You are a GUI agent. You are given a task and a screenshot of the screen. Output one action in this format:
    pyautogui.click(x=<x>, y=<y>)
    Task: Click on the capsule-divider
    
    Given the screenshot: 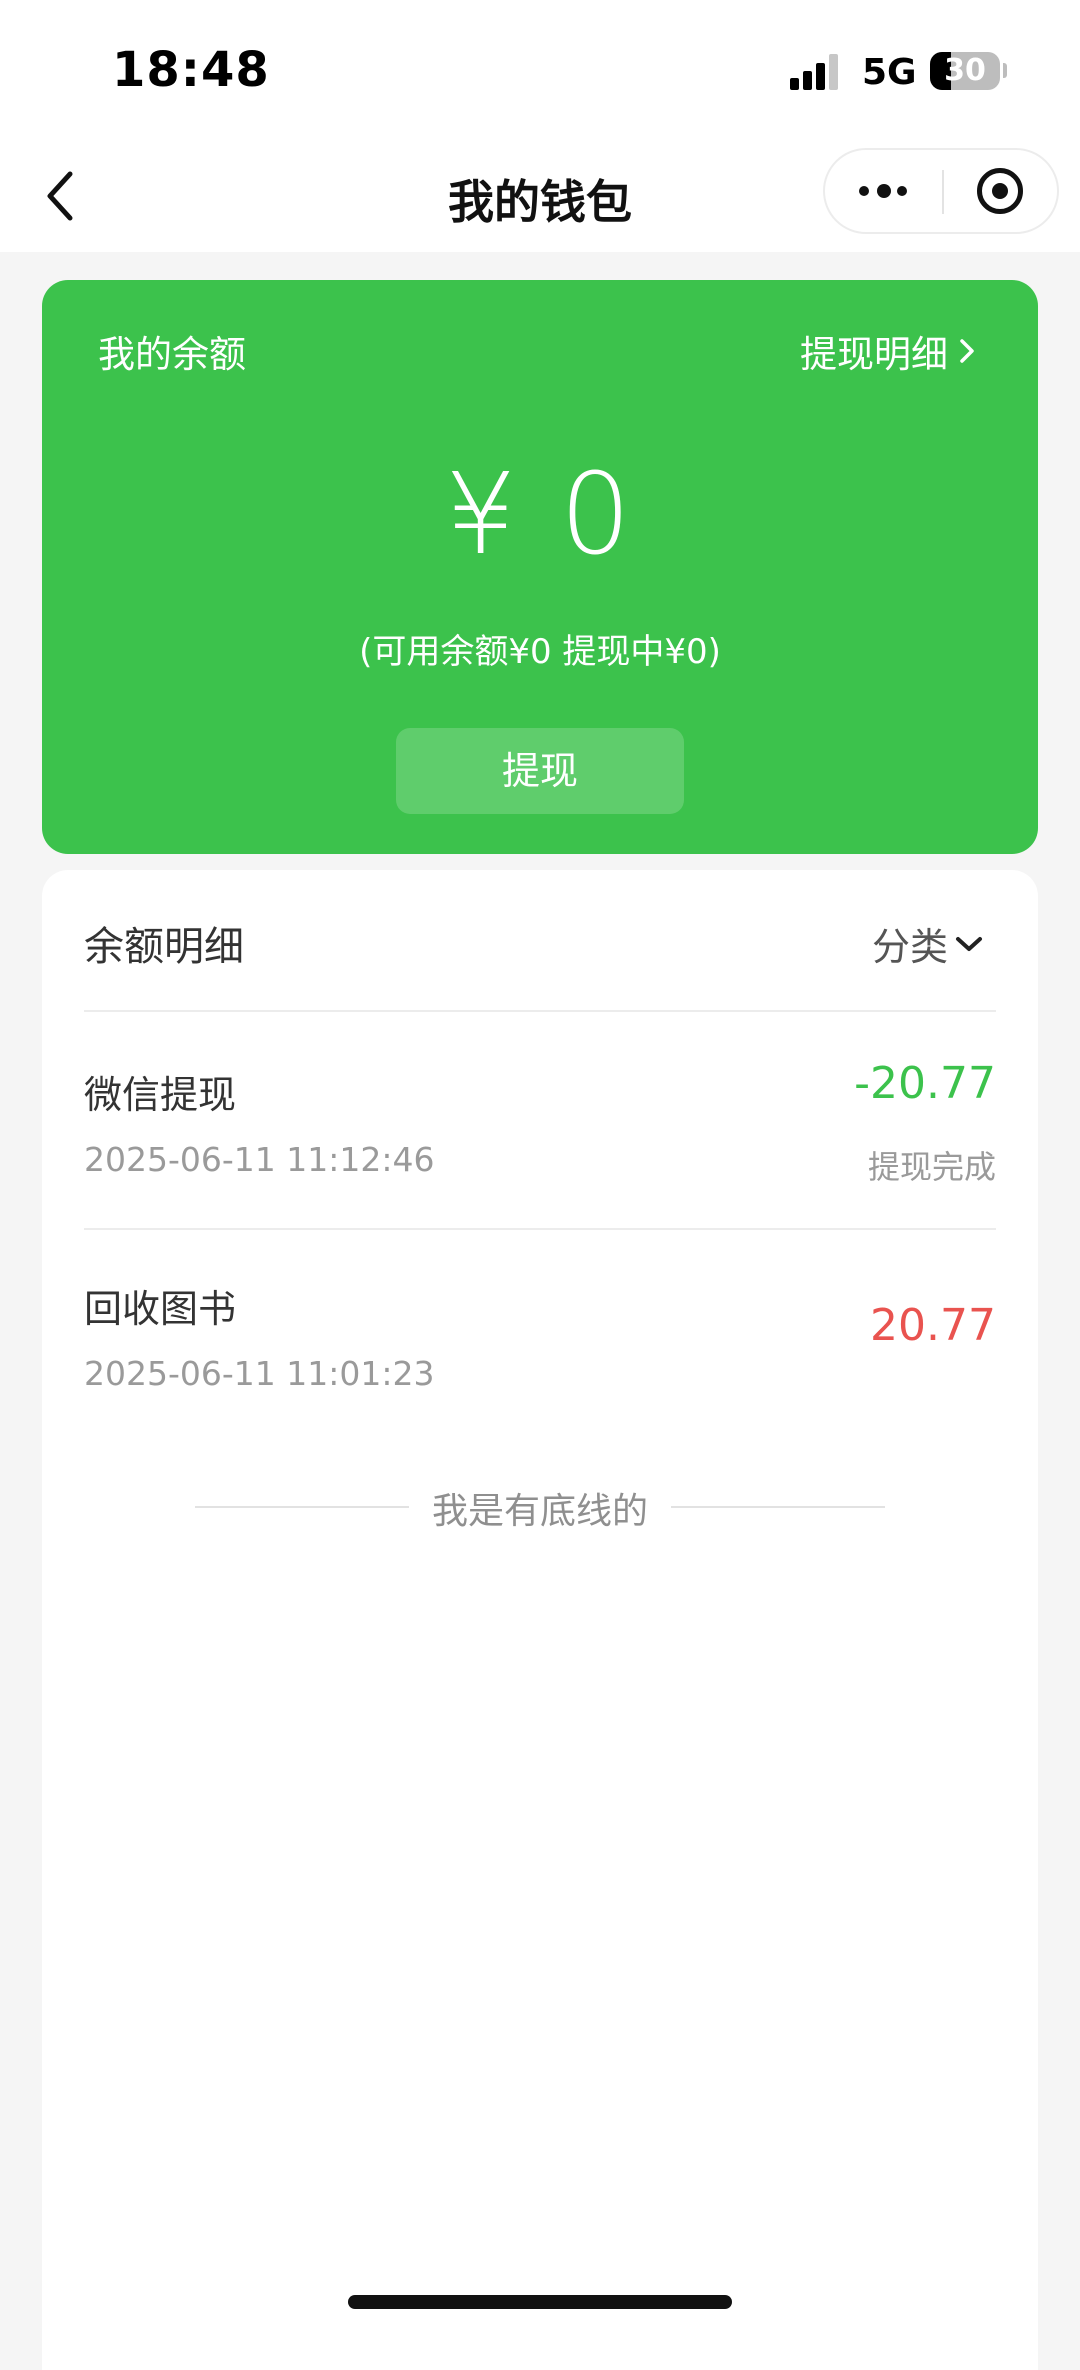 What is the action you would take?
    pyautogui.click(x=943, y=192)
    